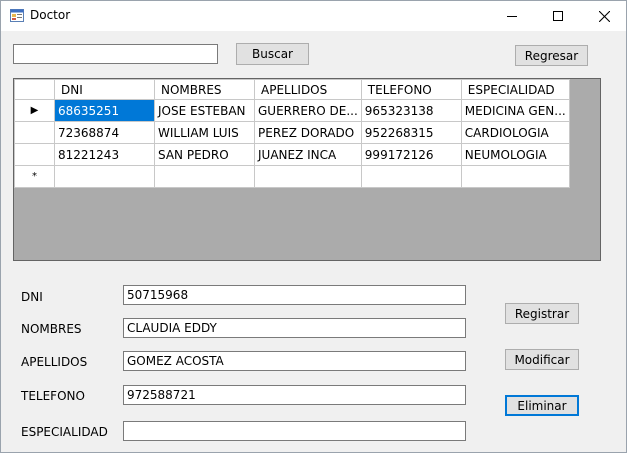 Image resolution: width=627 pixels, height=453 pixels. Describe the element at coordinates (17, 15) in the screenshot. I see `form-icon` at that location.